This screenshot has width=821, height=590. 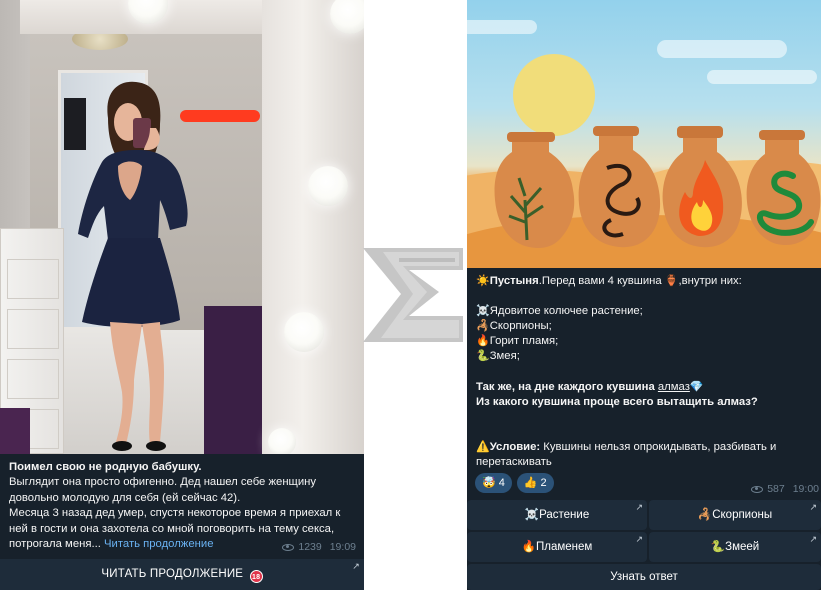 I want to click on item-fire: 🔥Горит пламя;, so click(x=517, y=341).